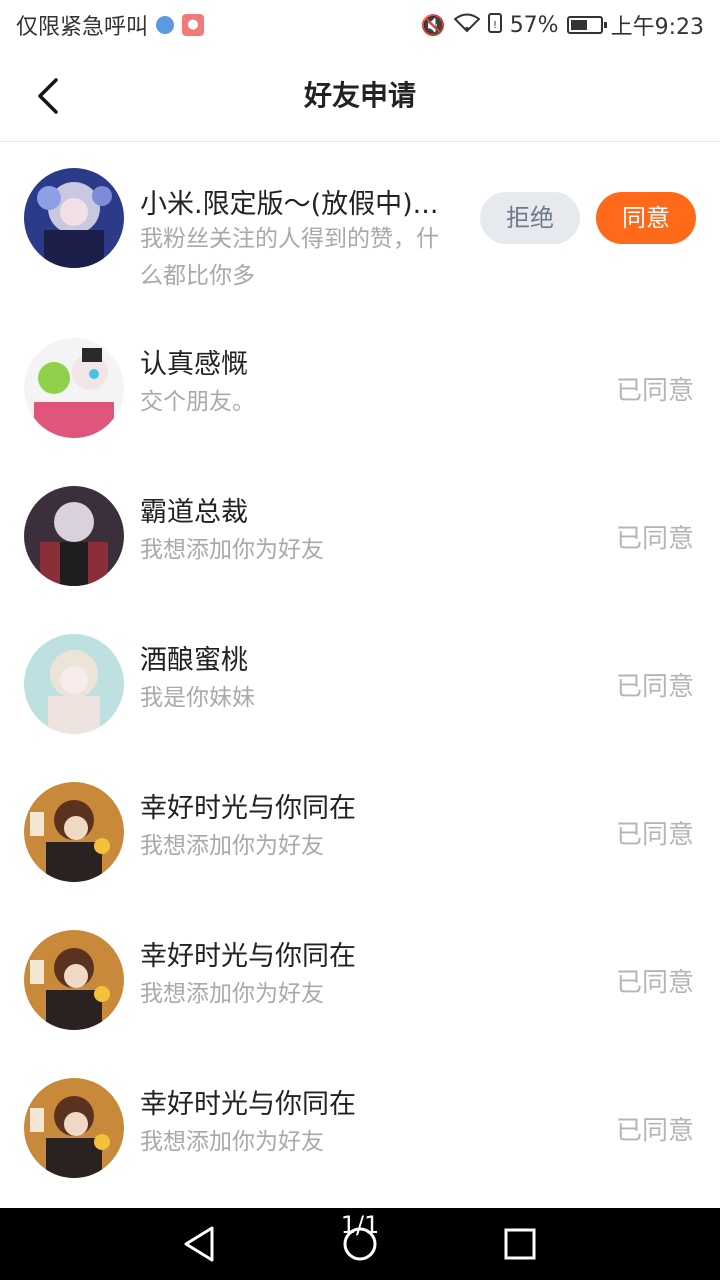 Image resolution: width=720 pixels, height=1280 pixels. I want to click on status-left: 仅限紧急呼叫 ●, so click(110, 25).